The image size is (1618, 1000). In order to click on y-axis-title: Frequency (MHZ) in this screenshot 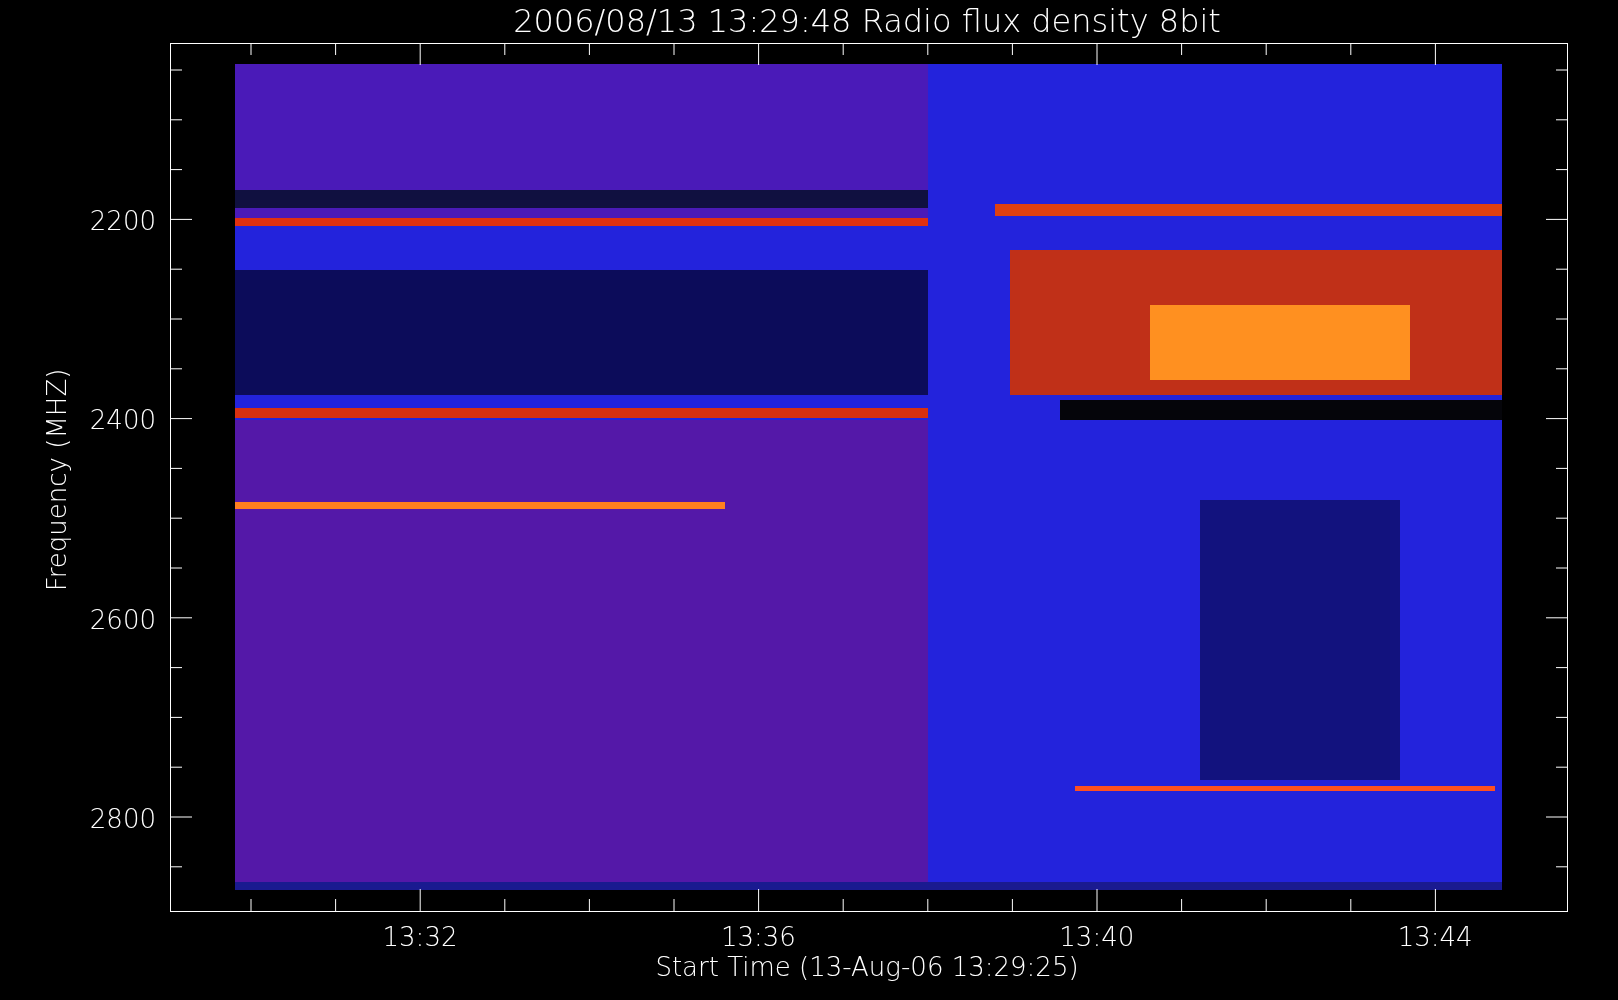, I will do `click(57, 480)`.